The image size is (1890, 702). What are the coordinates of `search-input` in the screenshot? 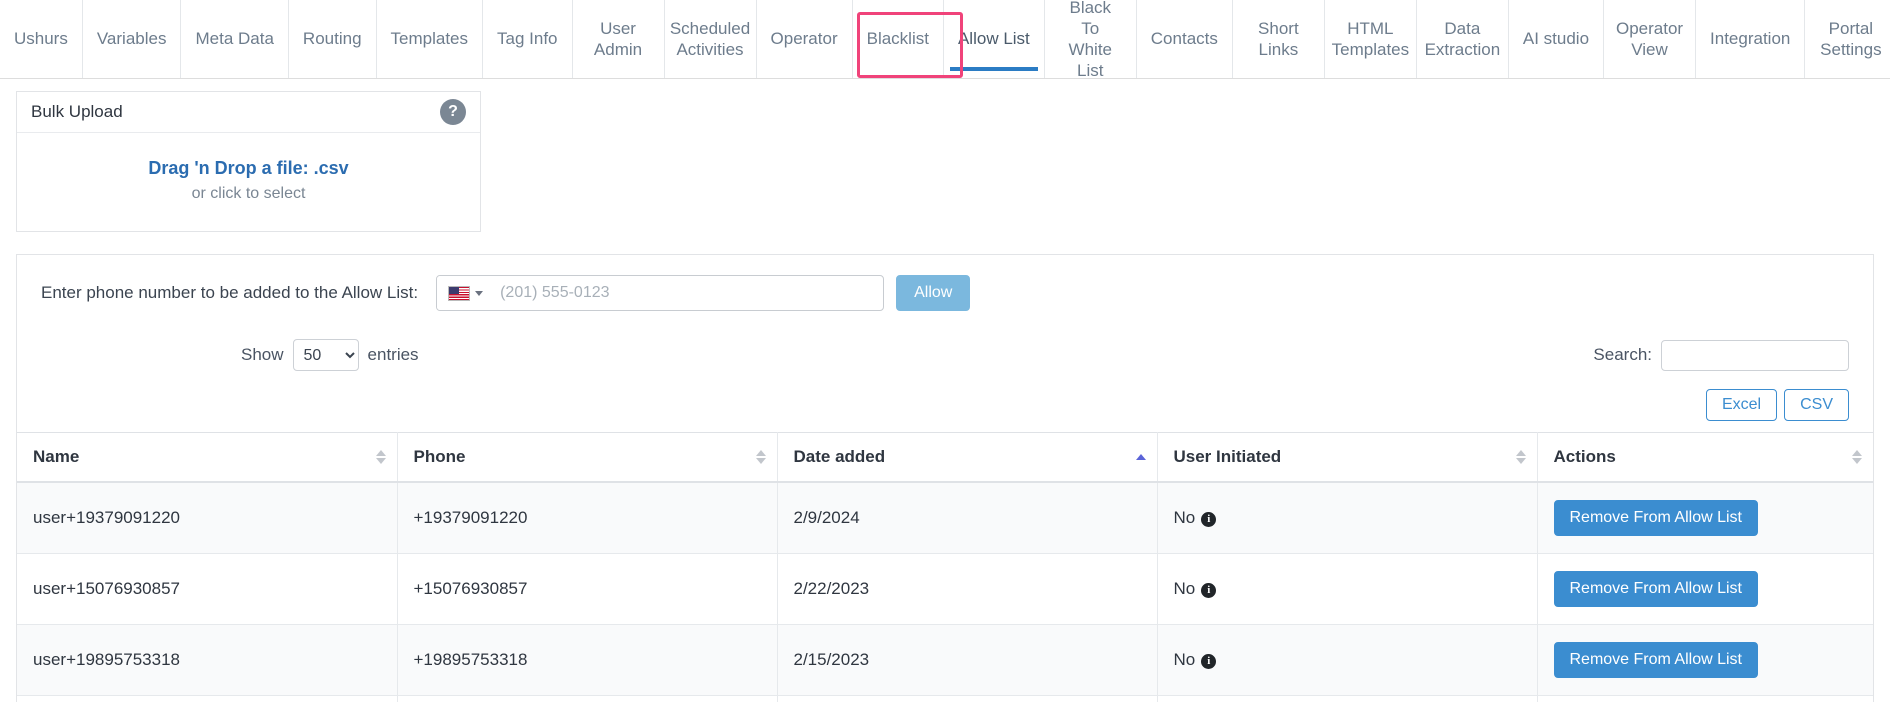 It's located at (1755, 355).